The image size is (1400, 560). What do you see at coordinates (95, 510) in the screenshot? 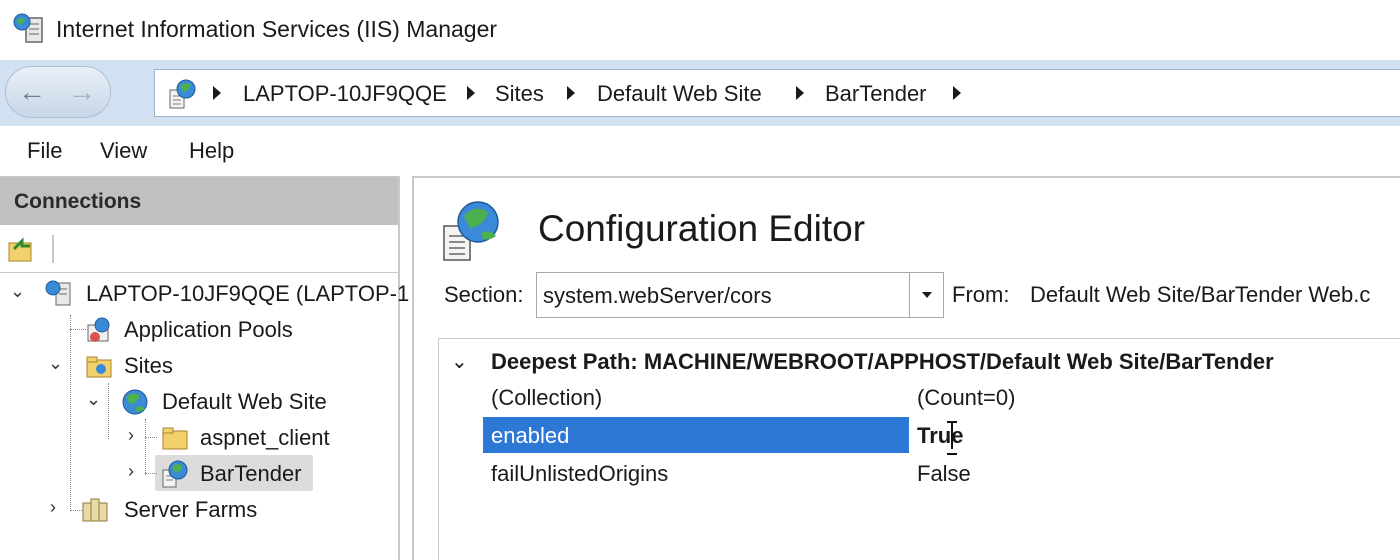
I see `server-farms-icon` at bounding box center [95, 510].